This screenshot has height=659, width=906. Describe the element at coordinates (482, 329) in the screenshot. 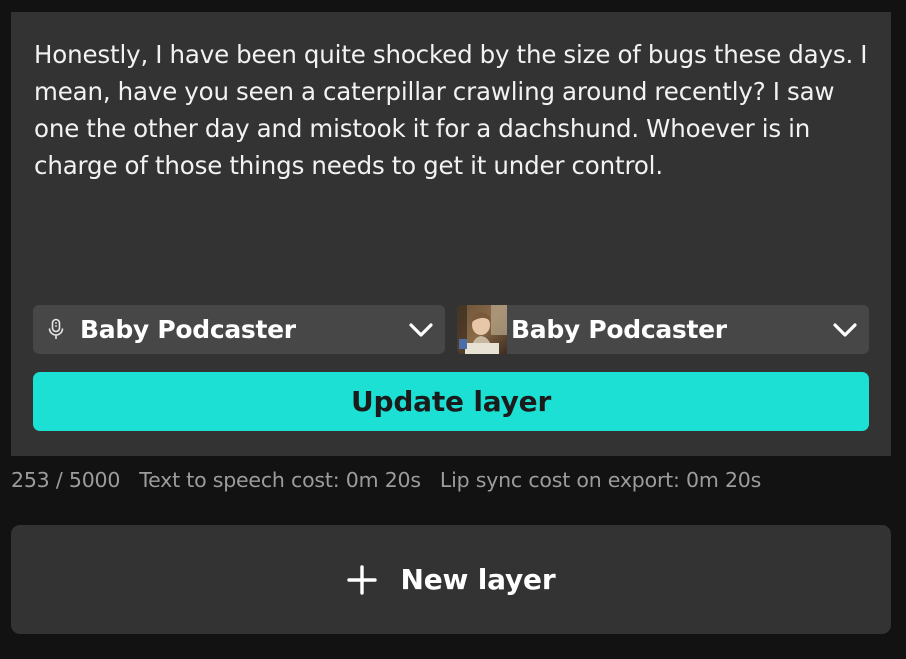

I see `avatar-thumbnail` at that location.